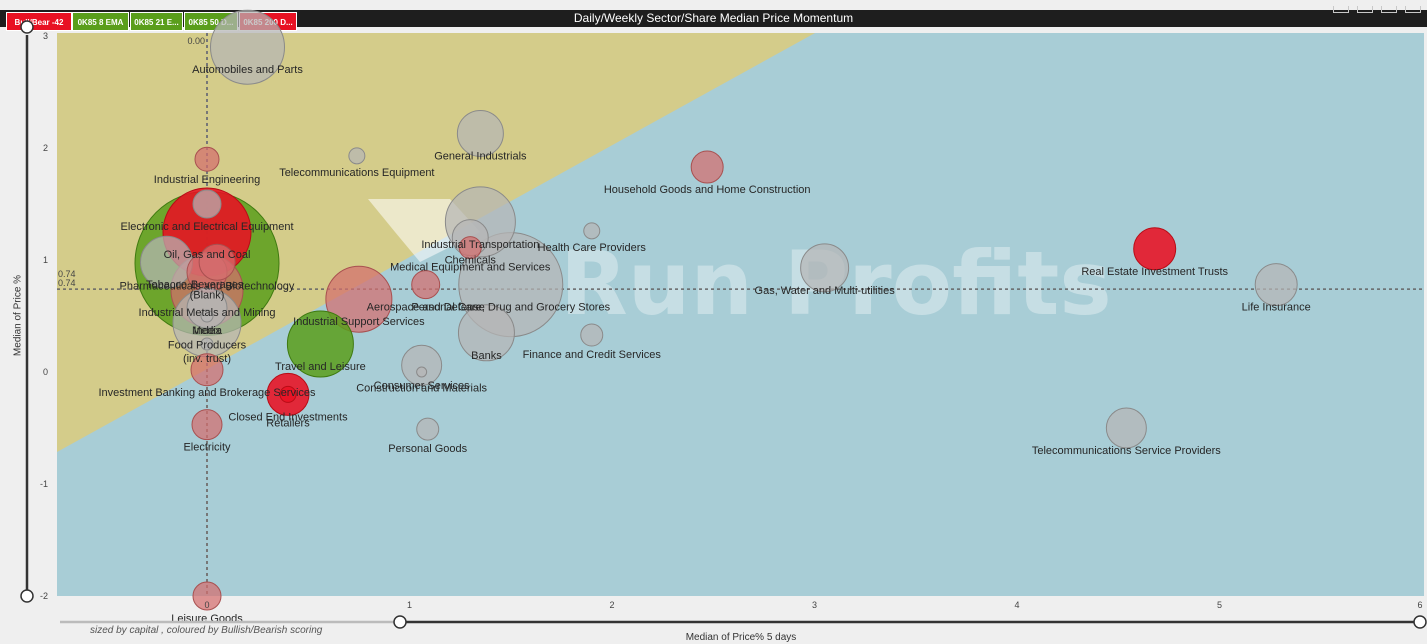  Describe the element at coordinates (206, 227) in the screenshot. I see `bubble-label: Electronic and Electrical Equipment` at that location.